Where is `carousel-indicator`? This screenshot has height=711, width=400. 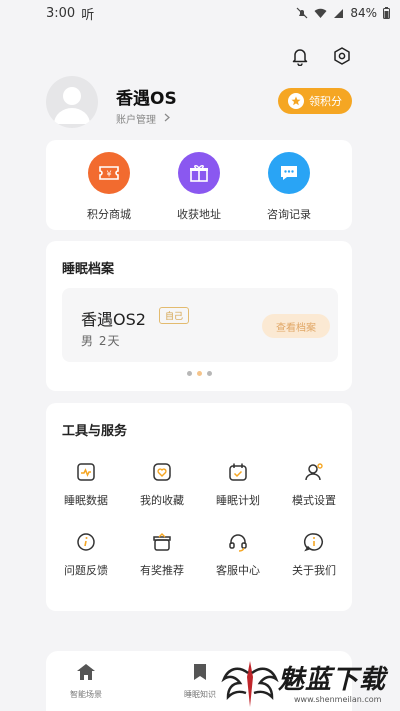 carousel-indicator is located at coordinates (199, 373).